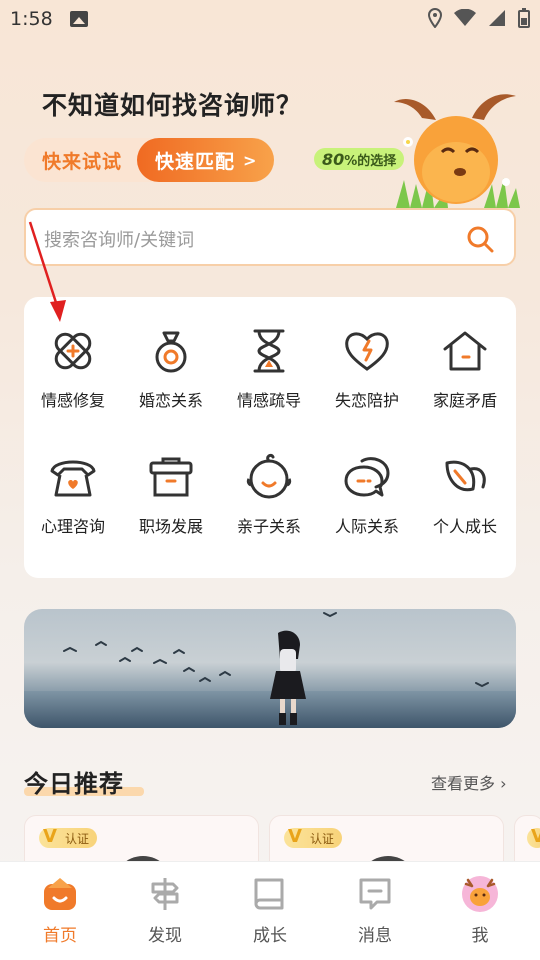 This screenshot has width=540, height=960. What do you see at coordinates (171, 503) in the screenshot?
I see `category-career: 职场发展` at bounding box center [171, 503].